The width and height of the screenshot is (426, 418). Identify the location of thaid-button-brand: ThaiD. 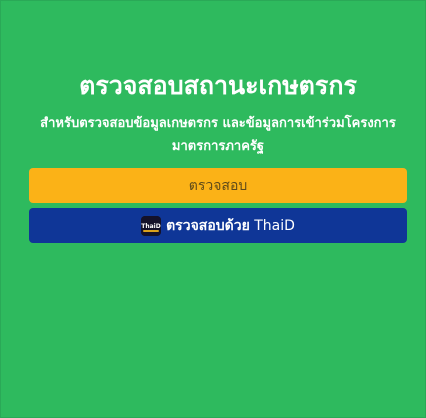
(274, 225).